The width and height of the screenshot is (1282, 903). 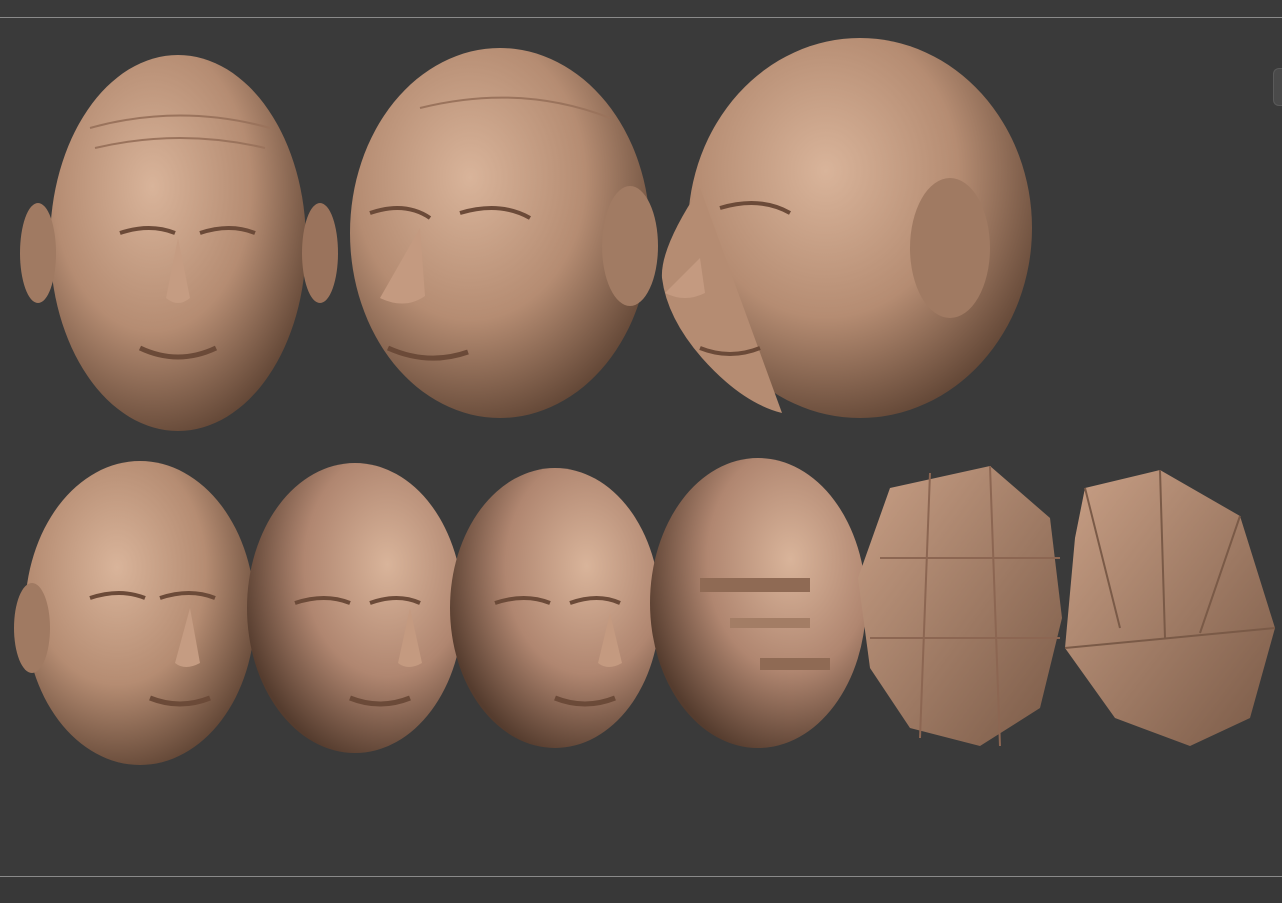 I want to click on bottom-tray, so click(x=641, y=890).